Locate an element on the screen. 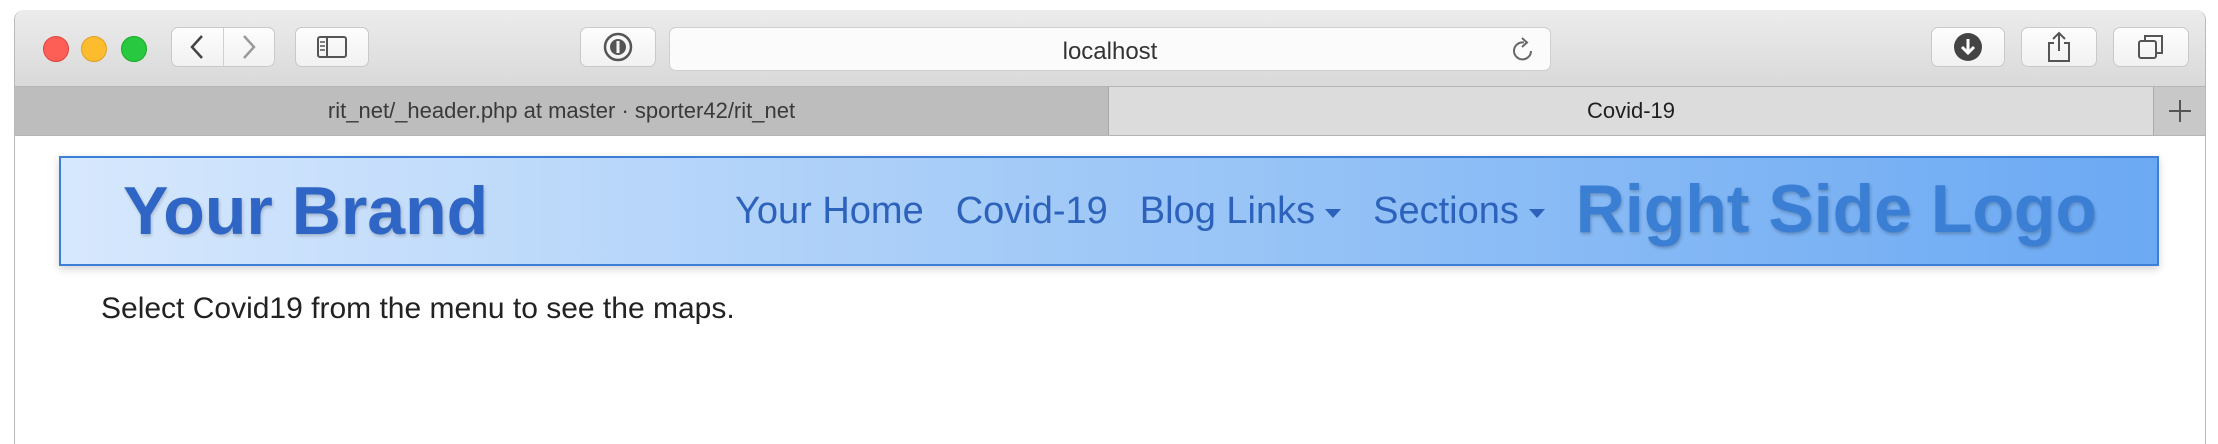 The height and width of the screenshot is (444, 2218). address-bar: localhost is located at coordinates (1110, 49).